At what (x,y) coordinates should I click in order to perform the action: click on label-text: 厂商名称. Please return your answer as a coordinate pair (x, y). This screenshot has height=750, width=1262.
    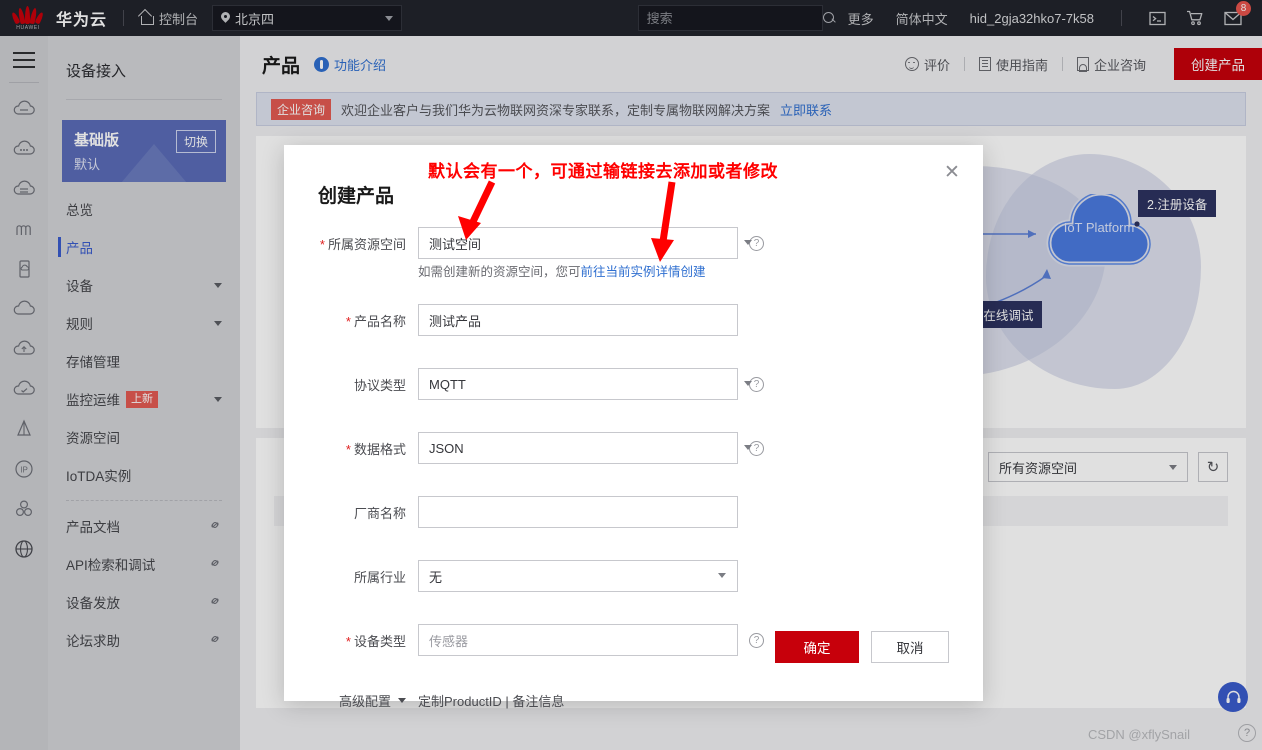
    Looking at the image, I should click on (379, 513).